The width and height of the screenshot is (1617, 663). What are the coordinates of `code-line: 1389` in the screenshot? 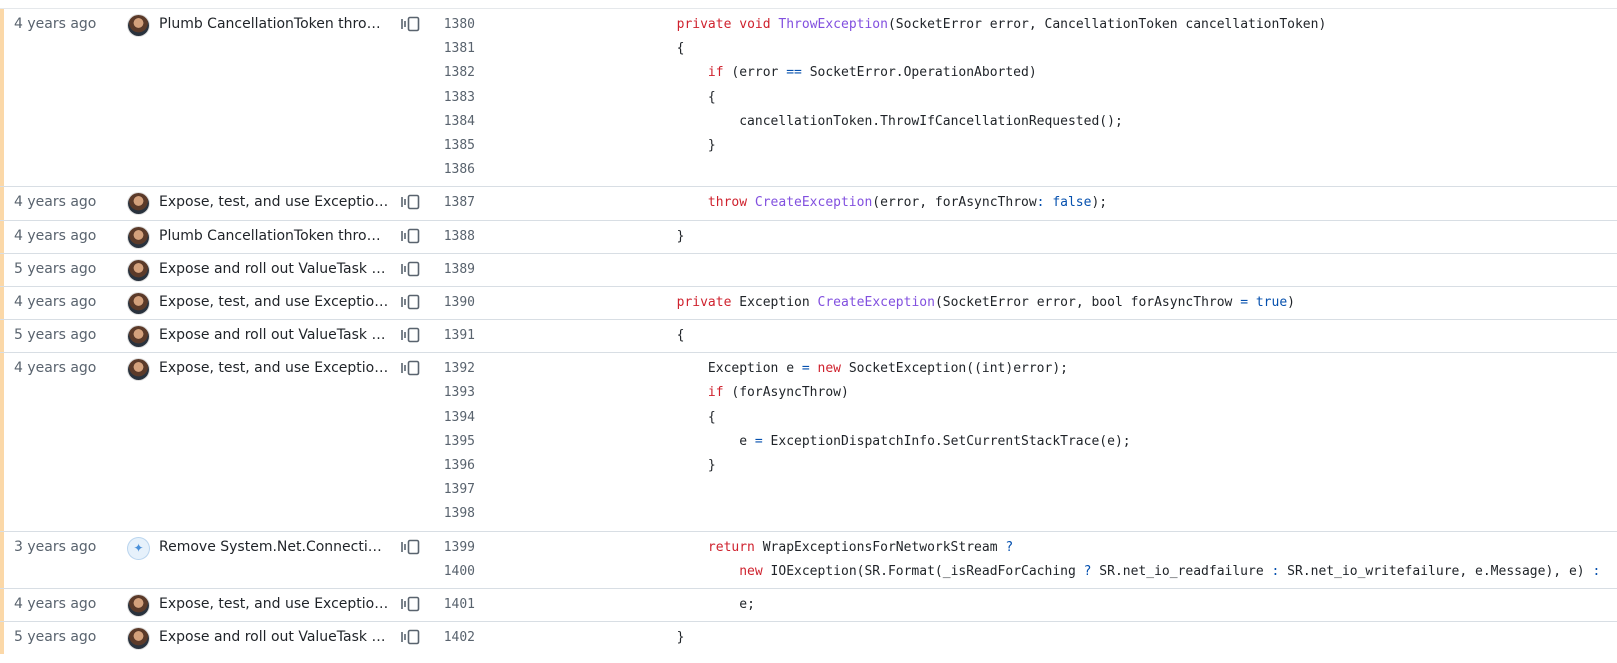 It's located at (1023, 270).